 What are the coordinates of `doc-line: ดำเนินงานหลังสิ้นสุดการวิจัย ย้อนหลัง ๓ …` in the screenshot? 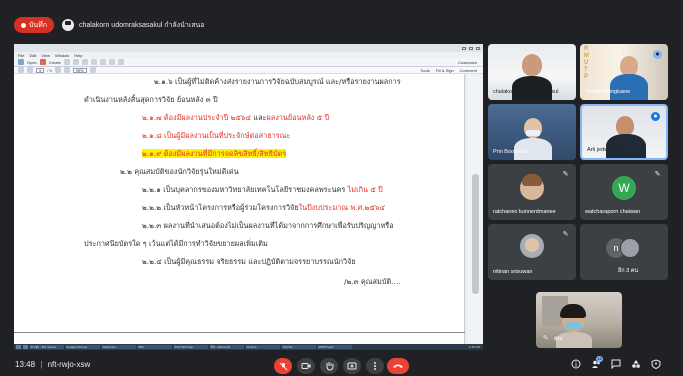 It's located at (151, 99).